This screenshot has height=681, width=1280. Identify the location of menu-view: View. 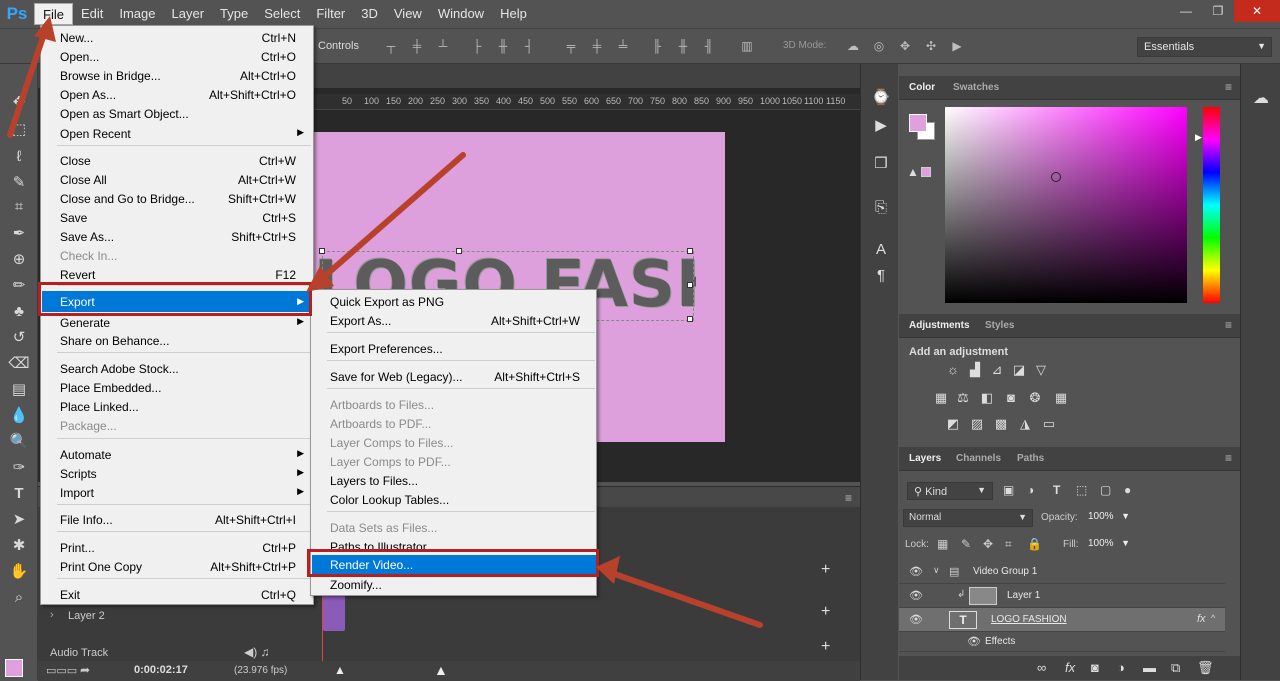
(408, 14).